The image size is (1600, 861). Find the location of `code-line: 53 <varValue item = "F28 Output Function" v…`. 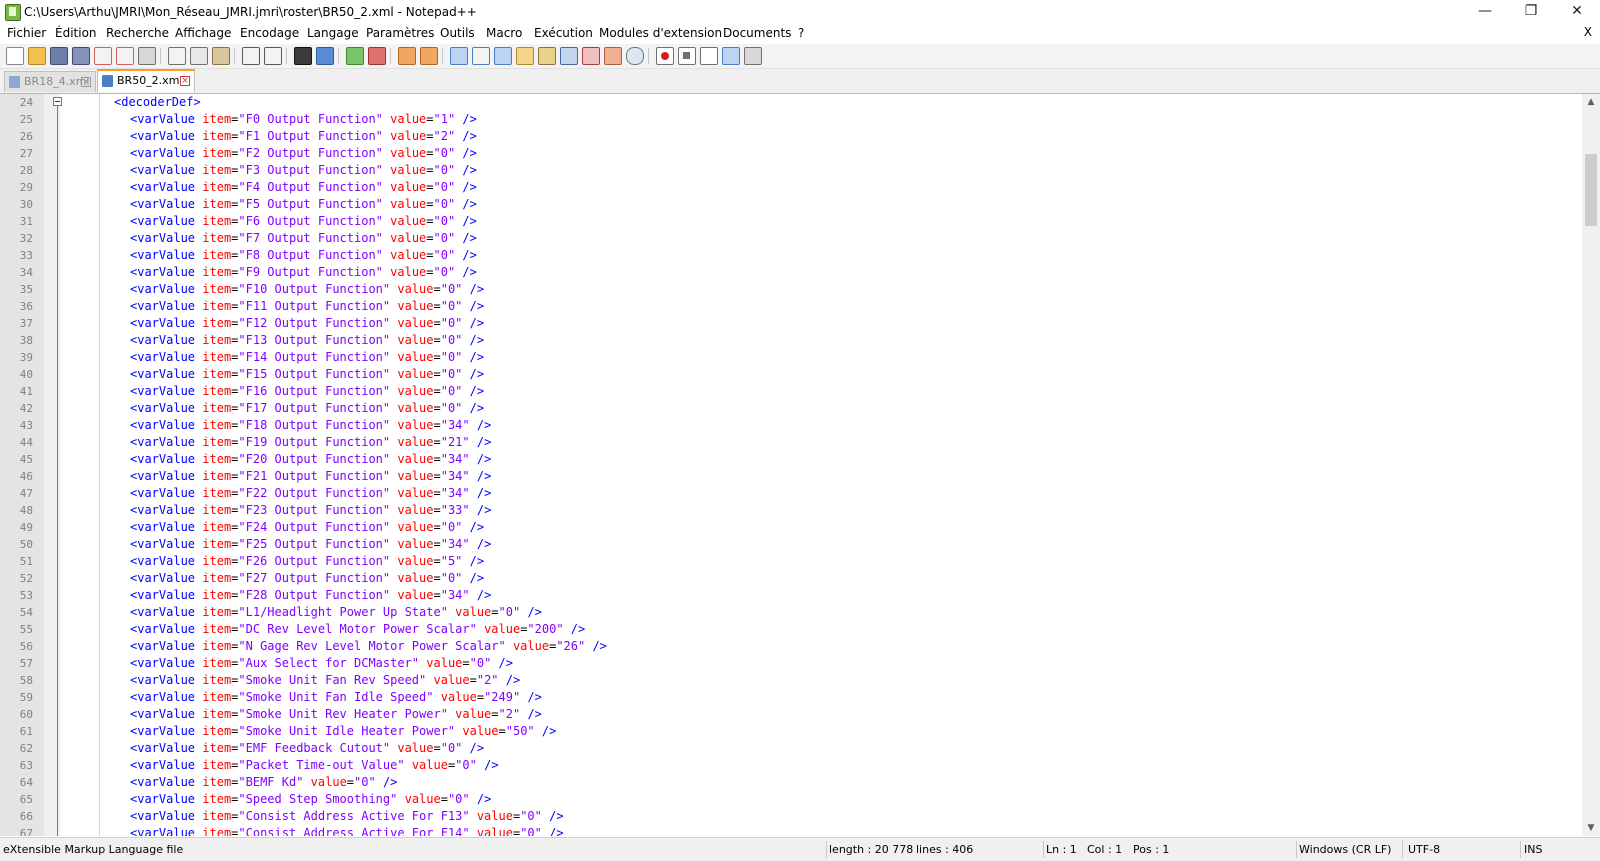

code-line: 53 <varValue item = "F28 Output Function" v… is located at coordinates (791, 595).